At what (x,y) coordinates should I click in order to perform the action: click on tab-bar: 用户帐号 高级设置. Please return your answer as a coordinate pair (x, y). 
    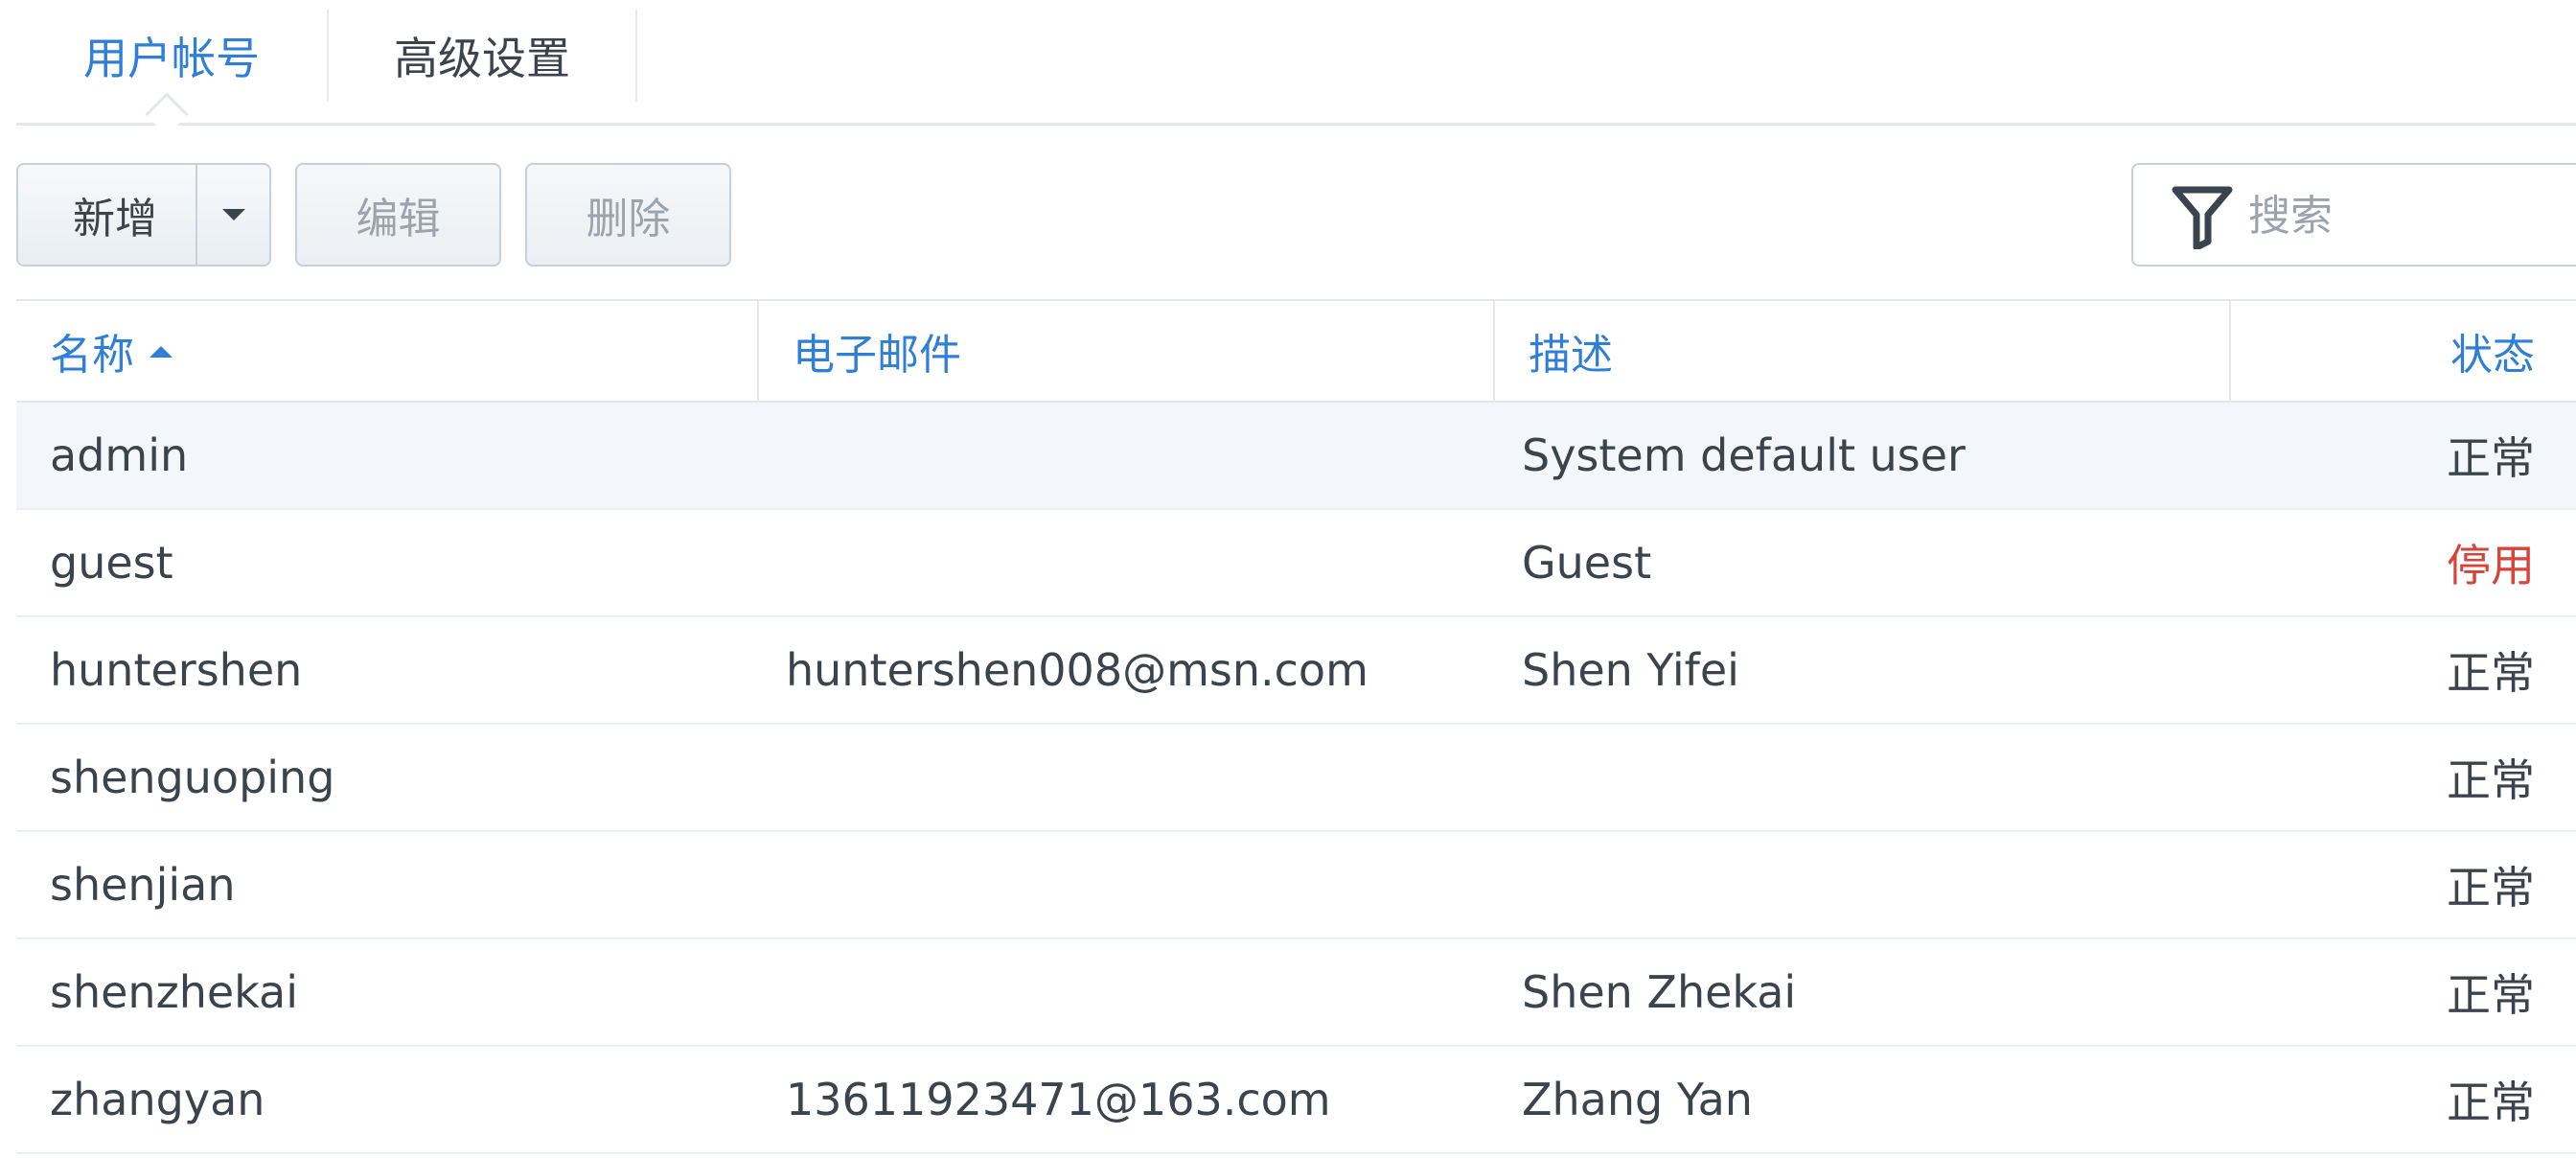
    Looking at the image, I should click on (1288, 68).